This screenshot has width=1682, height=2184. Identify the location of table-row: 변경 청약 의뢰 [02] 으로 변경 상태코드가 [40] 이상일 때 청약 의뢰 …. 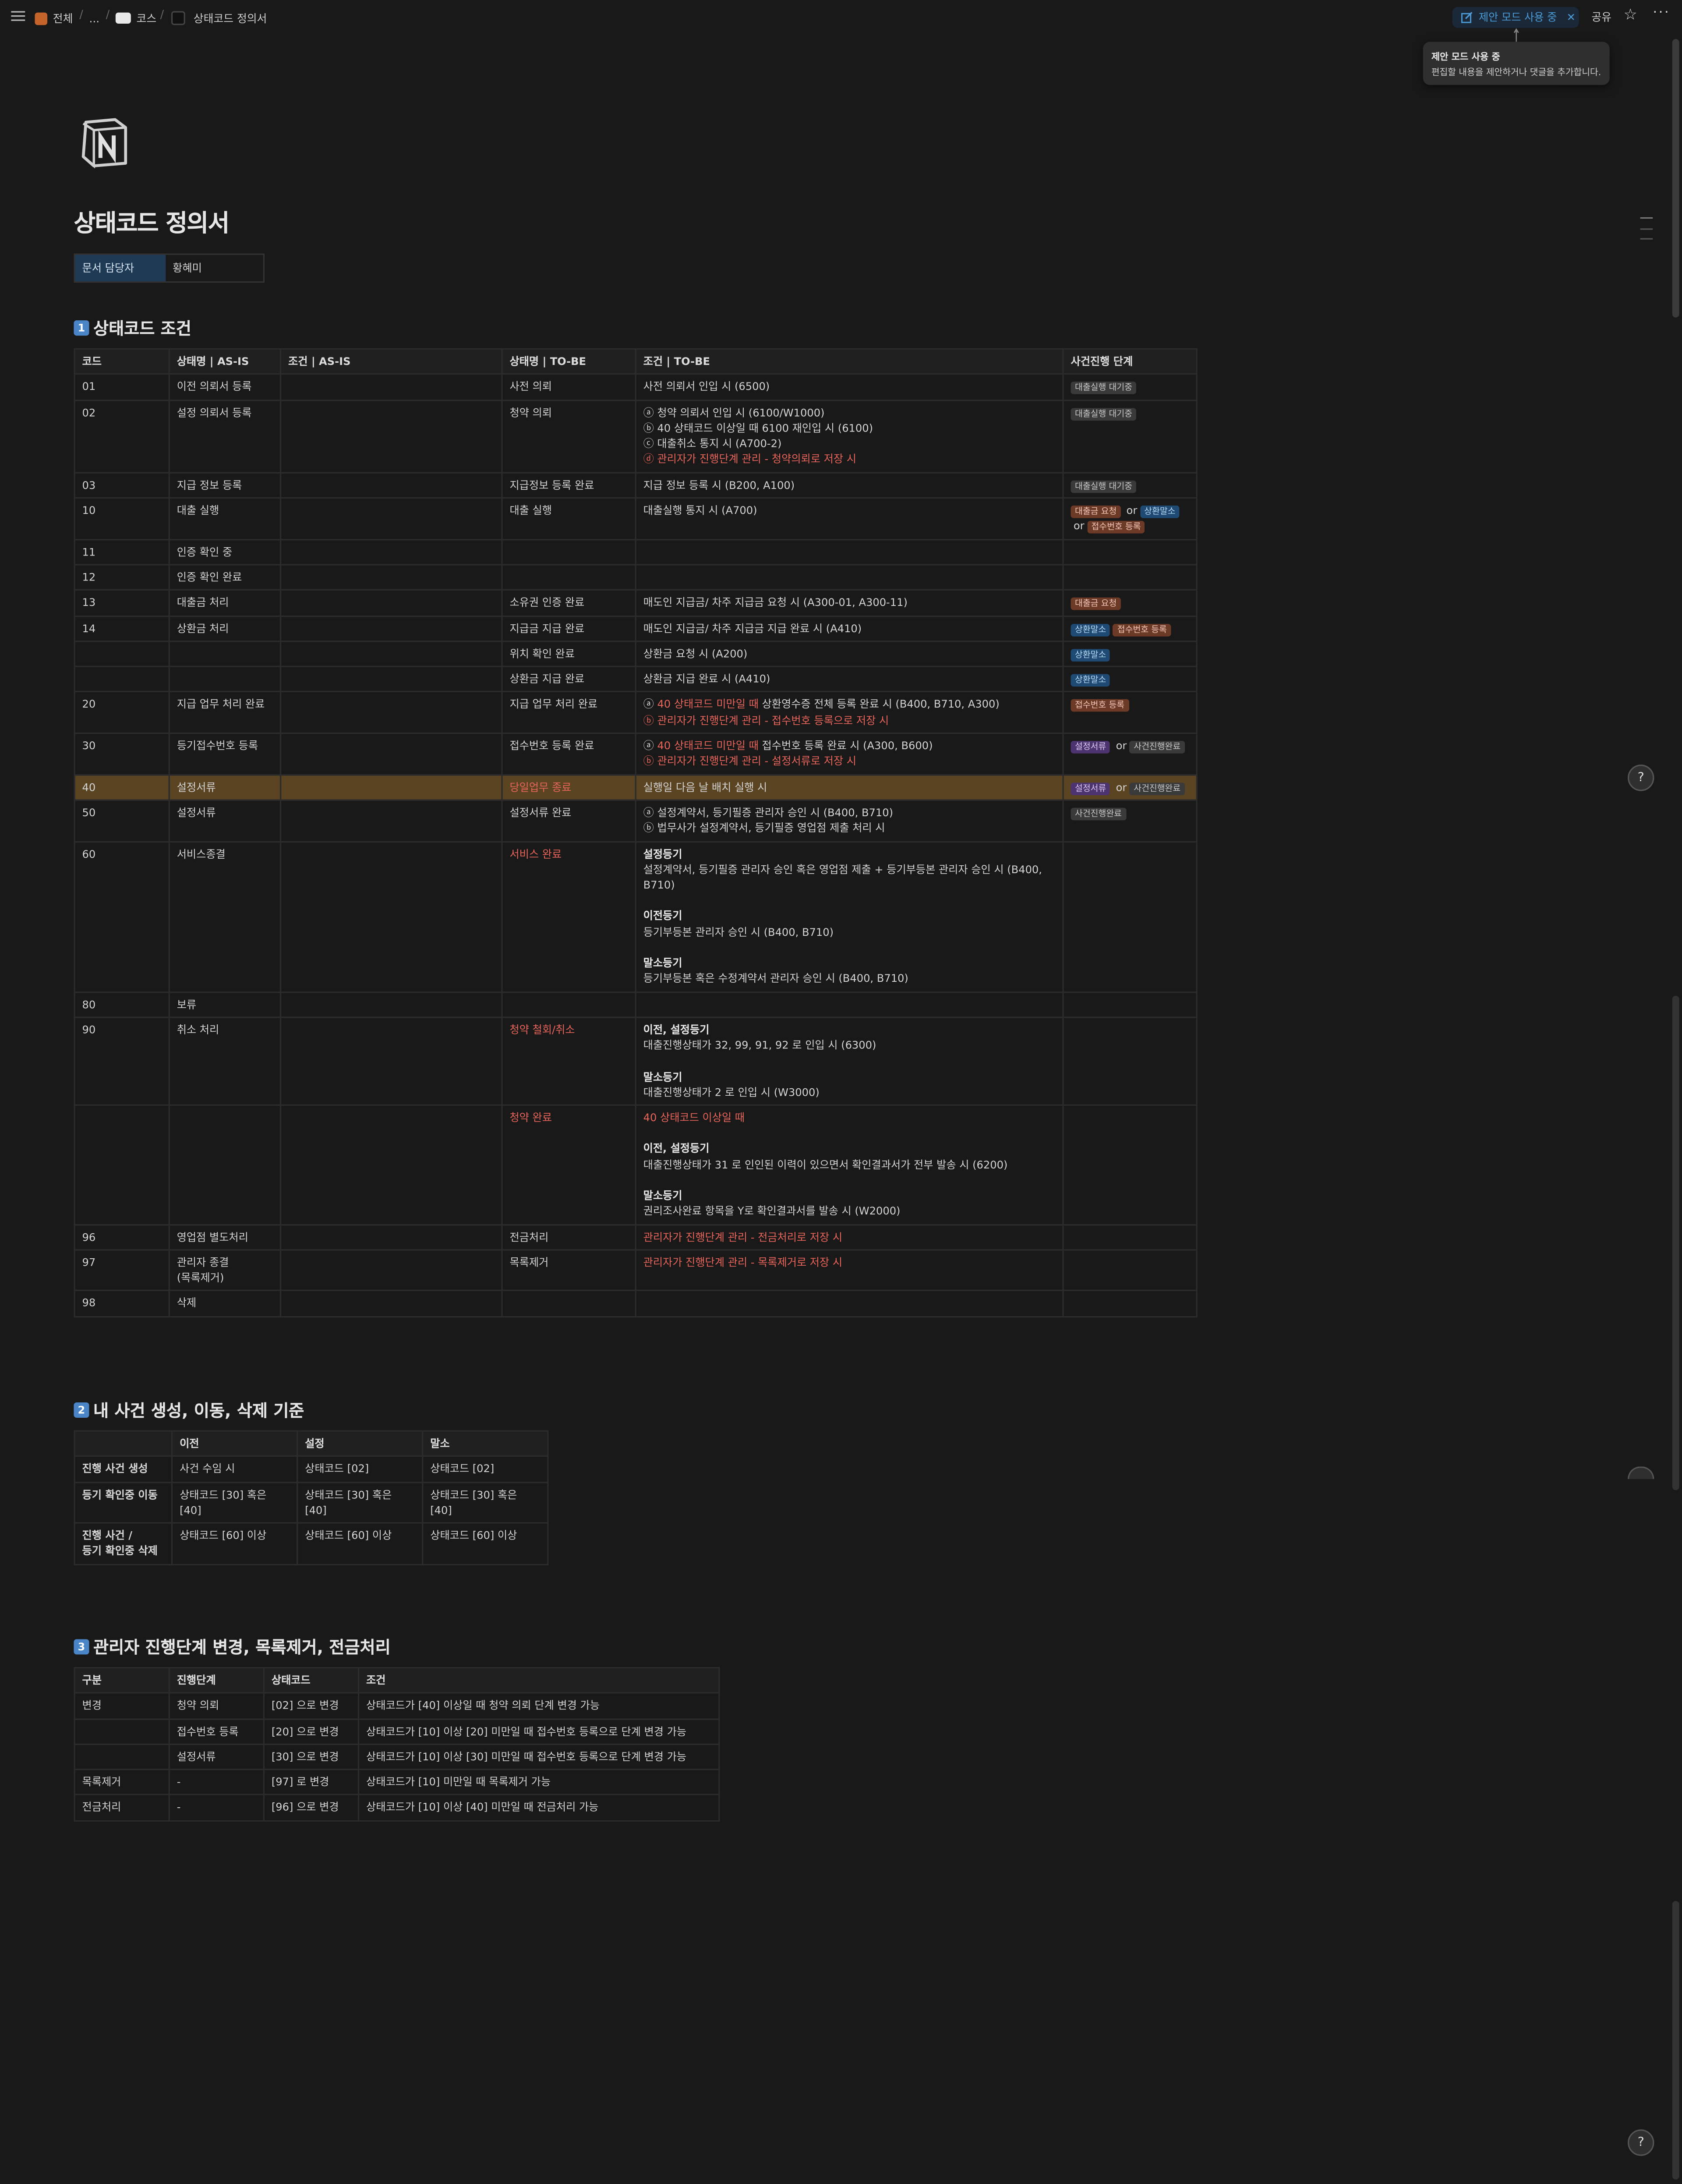
(397, 1706).